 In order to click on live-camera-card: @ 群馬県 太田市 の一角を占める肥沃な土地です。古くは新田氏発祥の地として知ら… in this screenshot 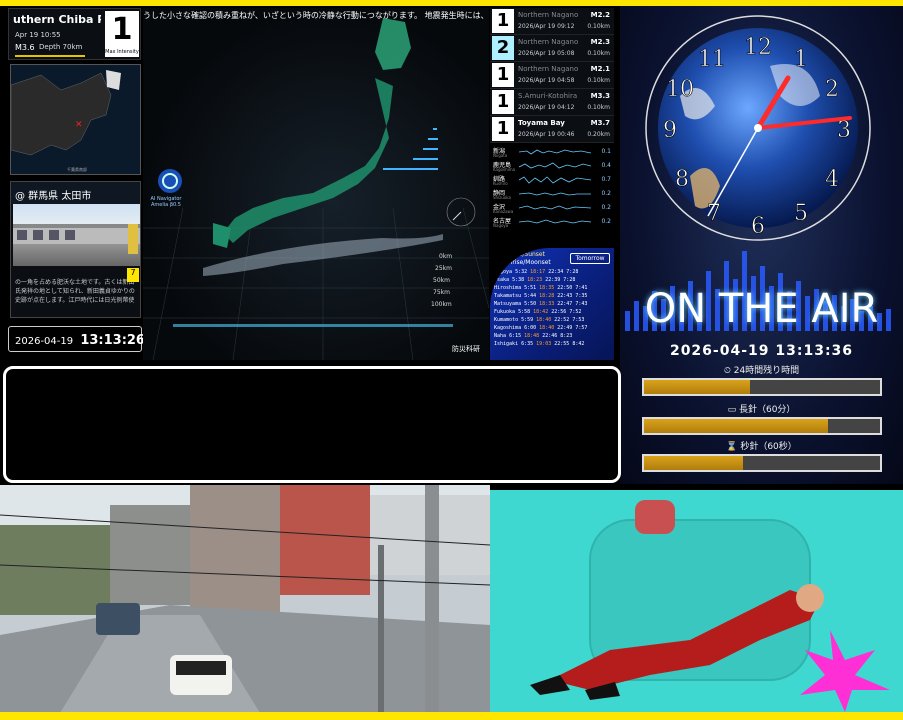, I will do `click(75, 249)`.